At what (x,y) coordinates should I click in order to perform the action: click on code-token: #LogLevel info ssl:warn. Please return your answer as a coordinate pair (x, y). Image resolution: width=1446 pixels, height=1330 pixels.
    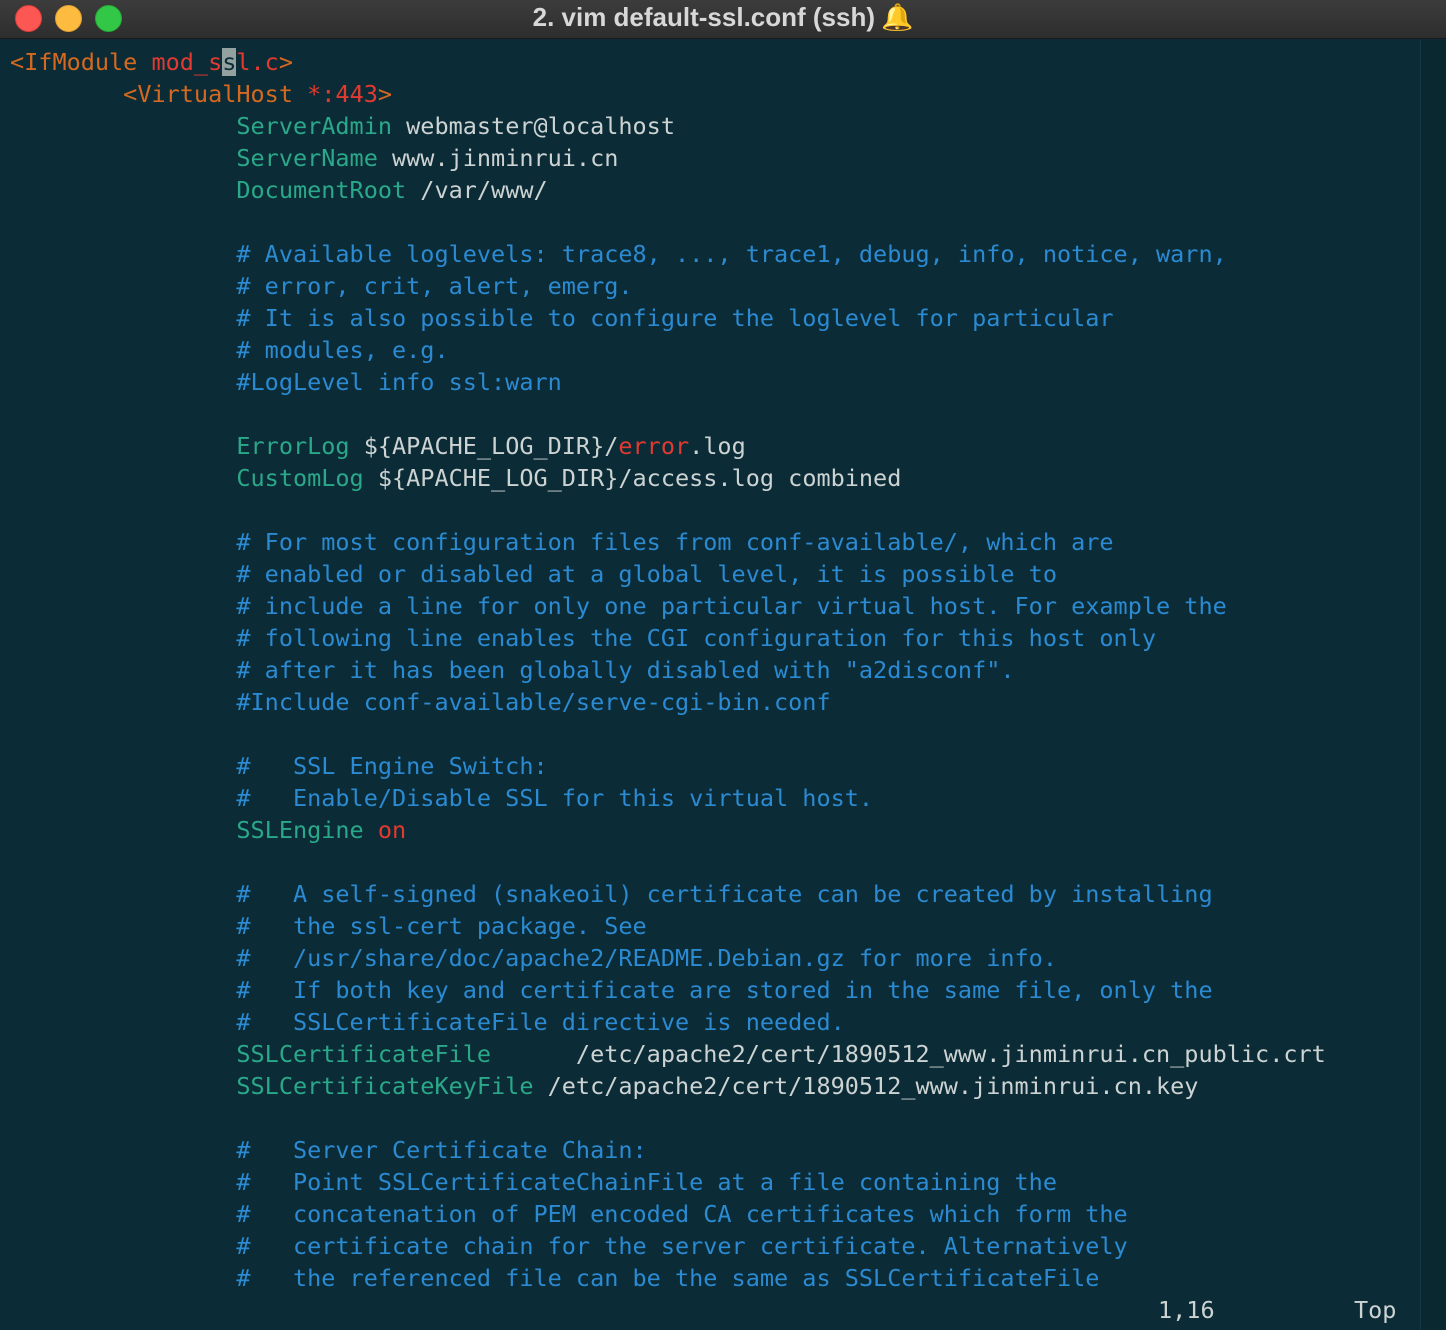
    Looking at the image, I should click on (286, 382).